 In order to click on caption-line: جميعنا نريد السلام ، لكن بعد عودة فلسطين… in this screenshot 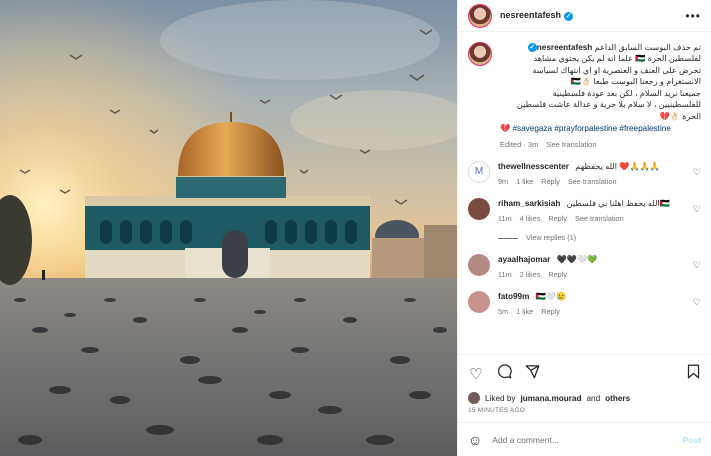, I will do `click(626, 93)`.